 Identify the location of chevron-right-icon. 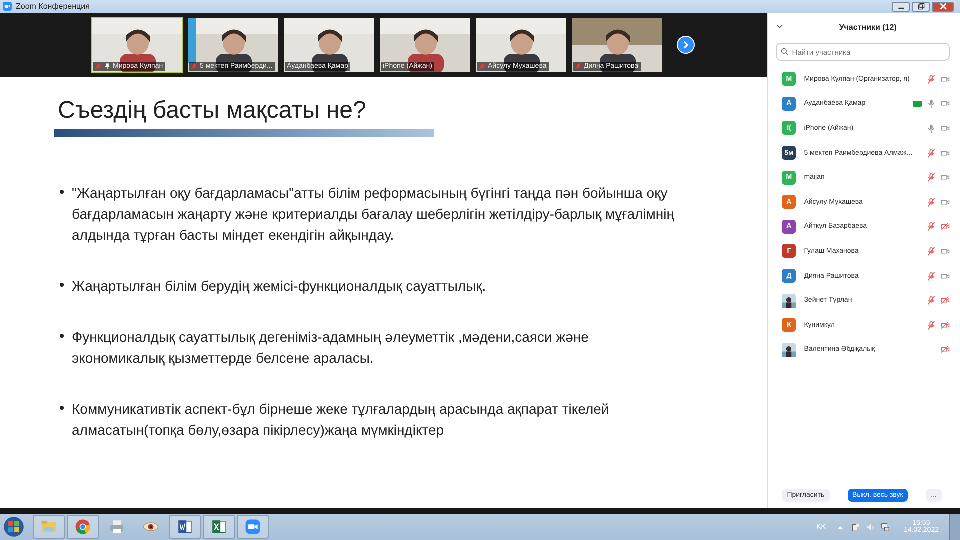
(686, 45).